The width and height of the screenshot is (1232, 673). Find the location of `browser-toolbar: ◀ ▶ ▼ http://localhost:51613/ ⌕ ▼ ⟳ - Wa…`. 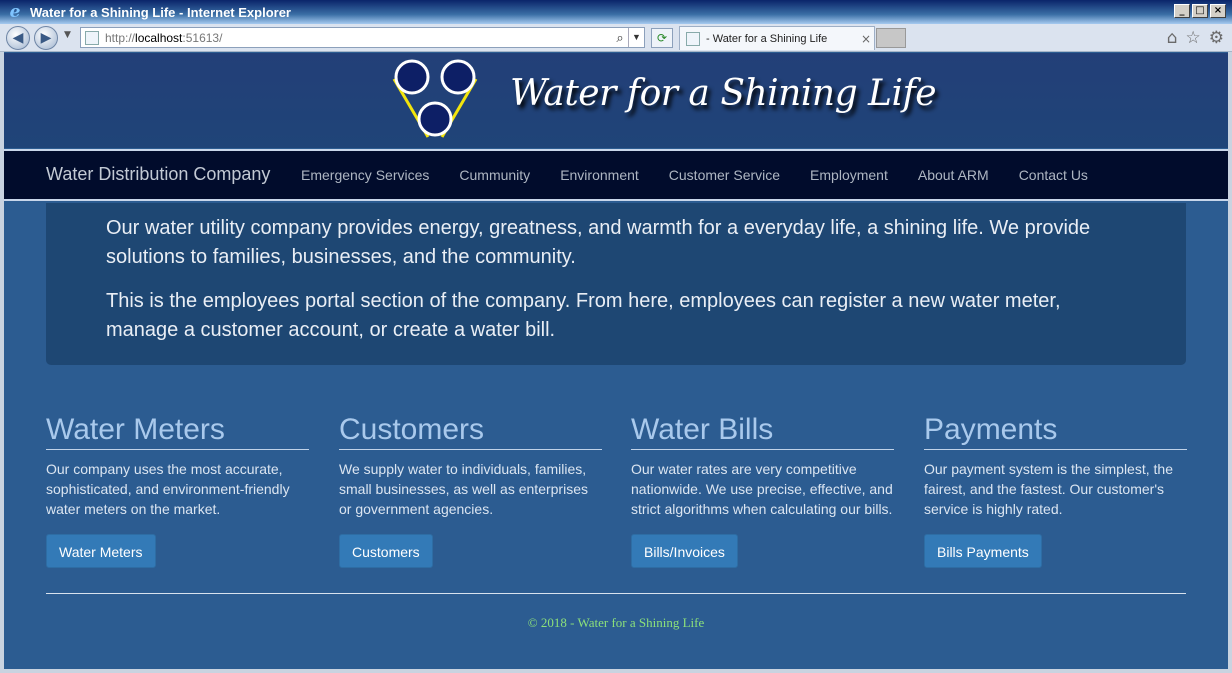

browser-toolbar: ◀ ▶ ▼ http://localhost:51613/ ⌕ ▼ ⟳ - Wa… is located at coordinates (616, 38).